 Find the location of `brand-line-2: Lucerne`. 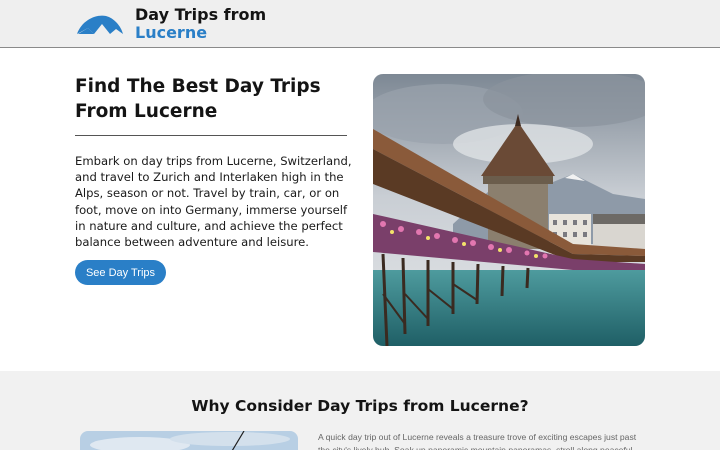

brand-line-2: Lucerne is located at coordinates (200, 33).